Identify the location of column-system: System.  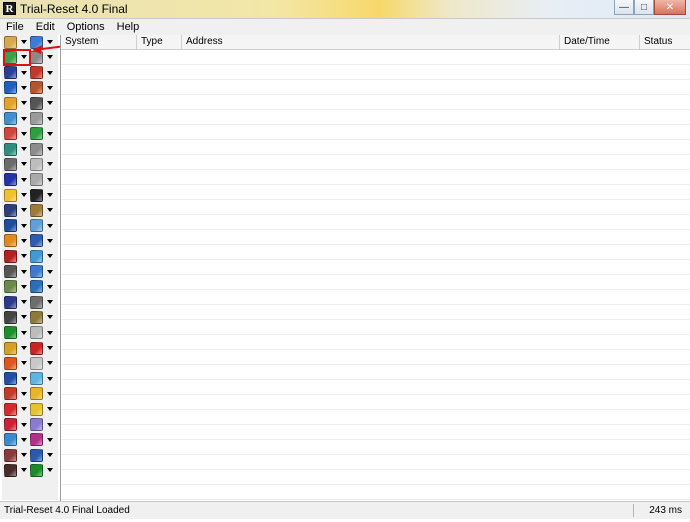
(99, 42).